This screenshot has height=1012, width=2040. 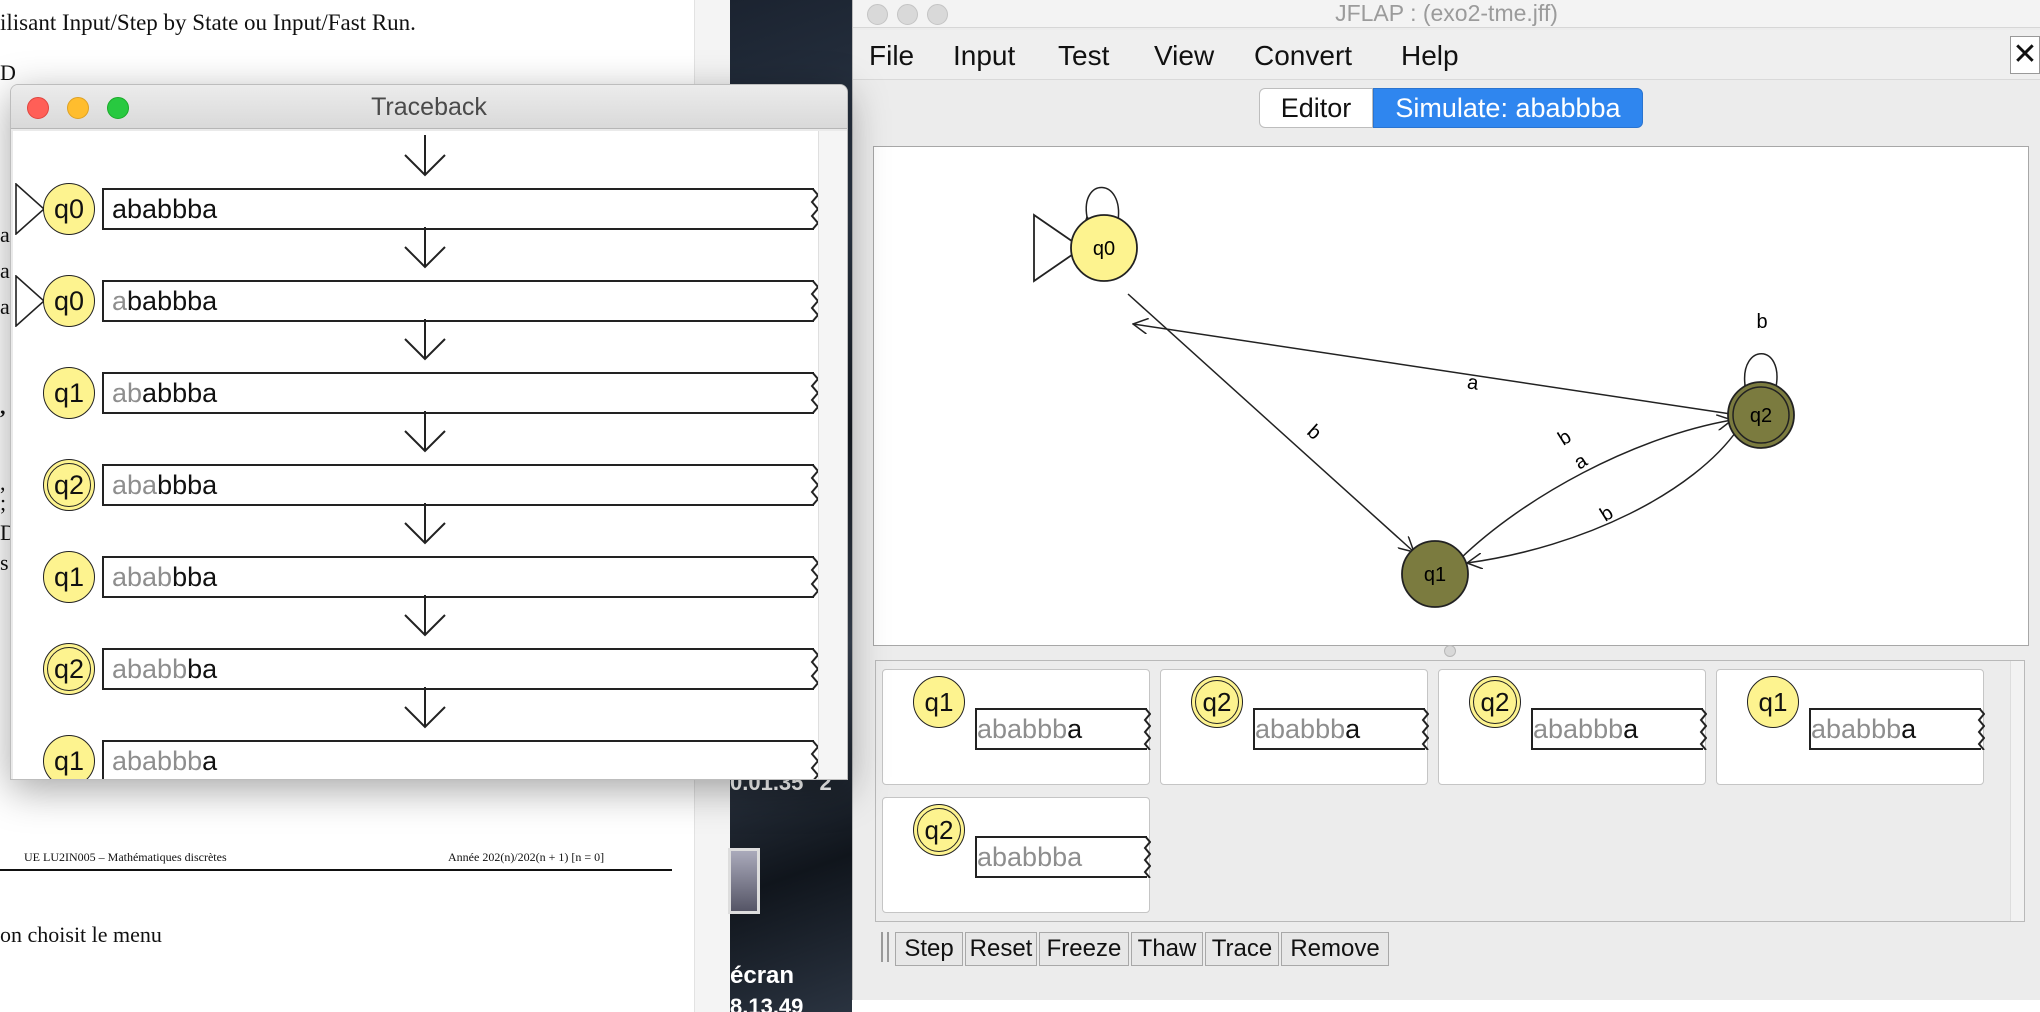 What do you see at coordinates (1030, 857) in the screenshot?
I see `tape-consumed: ababbba` at bounding box center [1030, 857].